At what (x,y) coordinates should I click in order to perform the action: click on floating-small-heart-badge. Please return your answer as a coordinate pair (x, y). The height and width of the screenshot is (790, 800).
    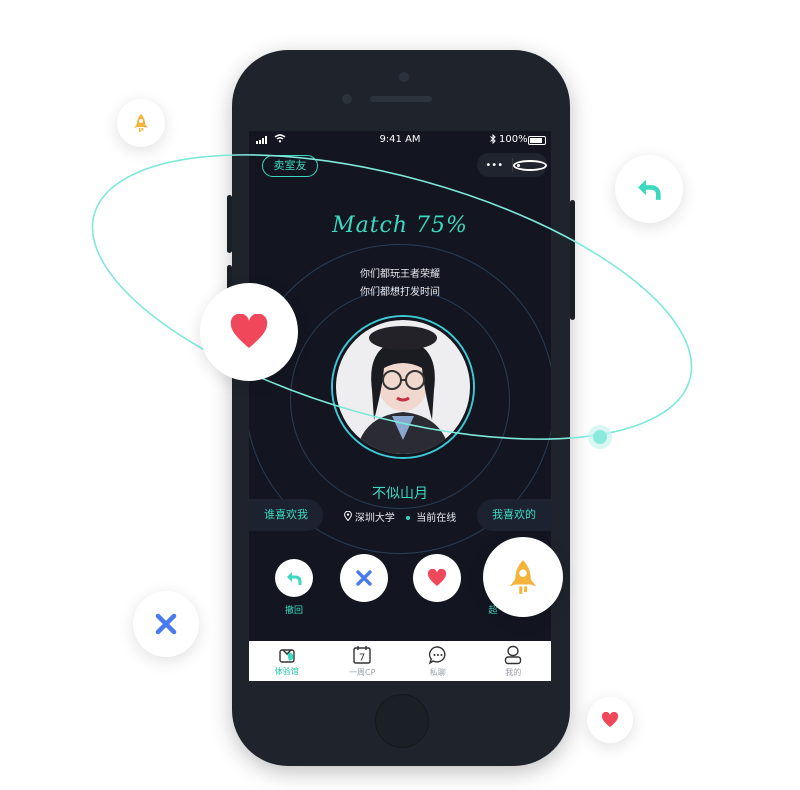
    Looking at the image, I should click on (610, 720).